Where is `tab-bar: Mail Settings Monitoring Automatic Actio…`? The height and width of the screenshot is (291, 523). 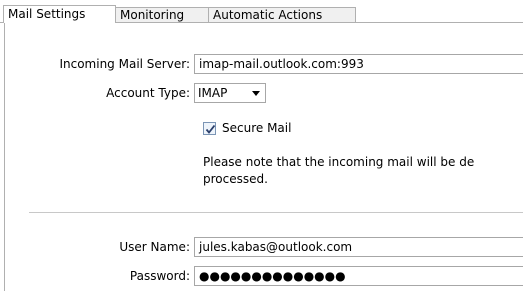
tab-bar: Mail Settings Monitoring Automatic Actio… is located at coordinates (261, 11).